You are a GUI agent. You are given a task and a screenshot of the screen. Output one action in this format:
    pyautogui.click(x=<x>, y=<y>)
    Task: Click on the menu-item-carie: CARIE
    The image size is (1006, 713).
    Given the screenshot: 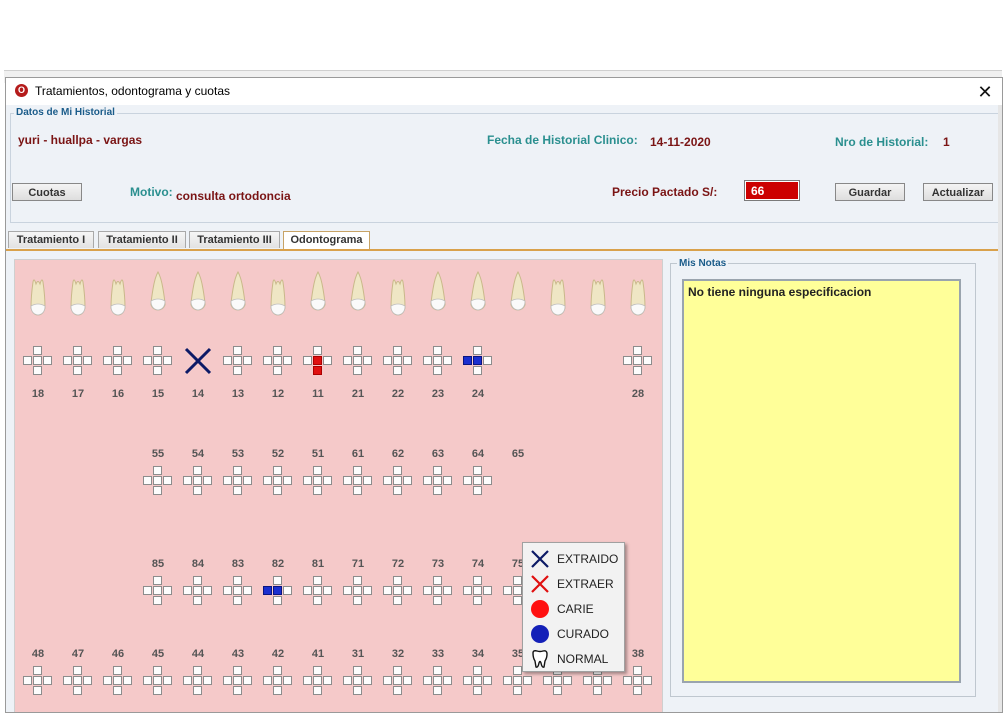 What is the action you would take?
    pyautogui.click(x=573, y=608)
    